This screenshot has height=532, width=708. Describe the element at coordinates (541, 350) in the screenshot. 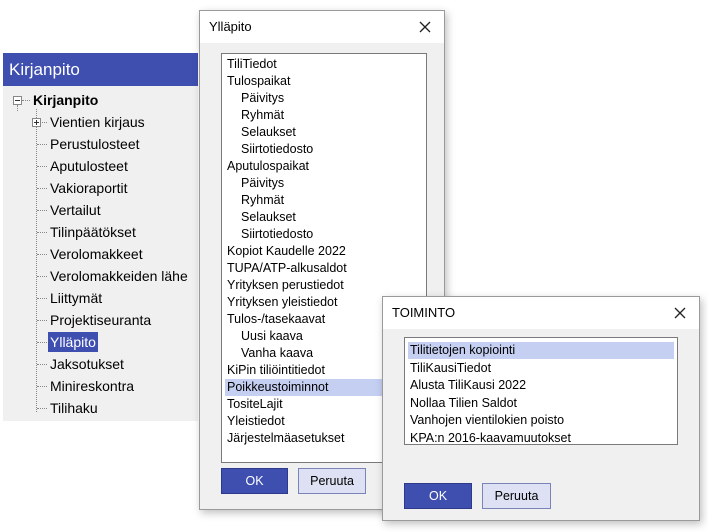

I see `list-item: Tilitietojen kopiointi` at that location.